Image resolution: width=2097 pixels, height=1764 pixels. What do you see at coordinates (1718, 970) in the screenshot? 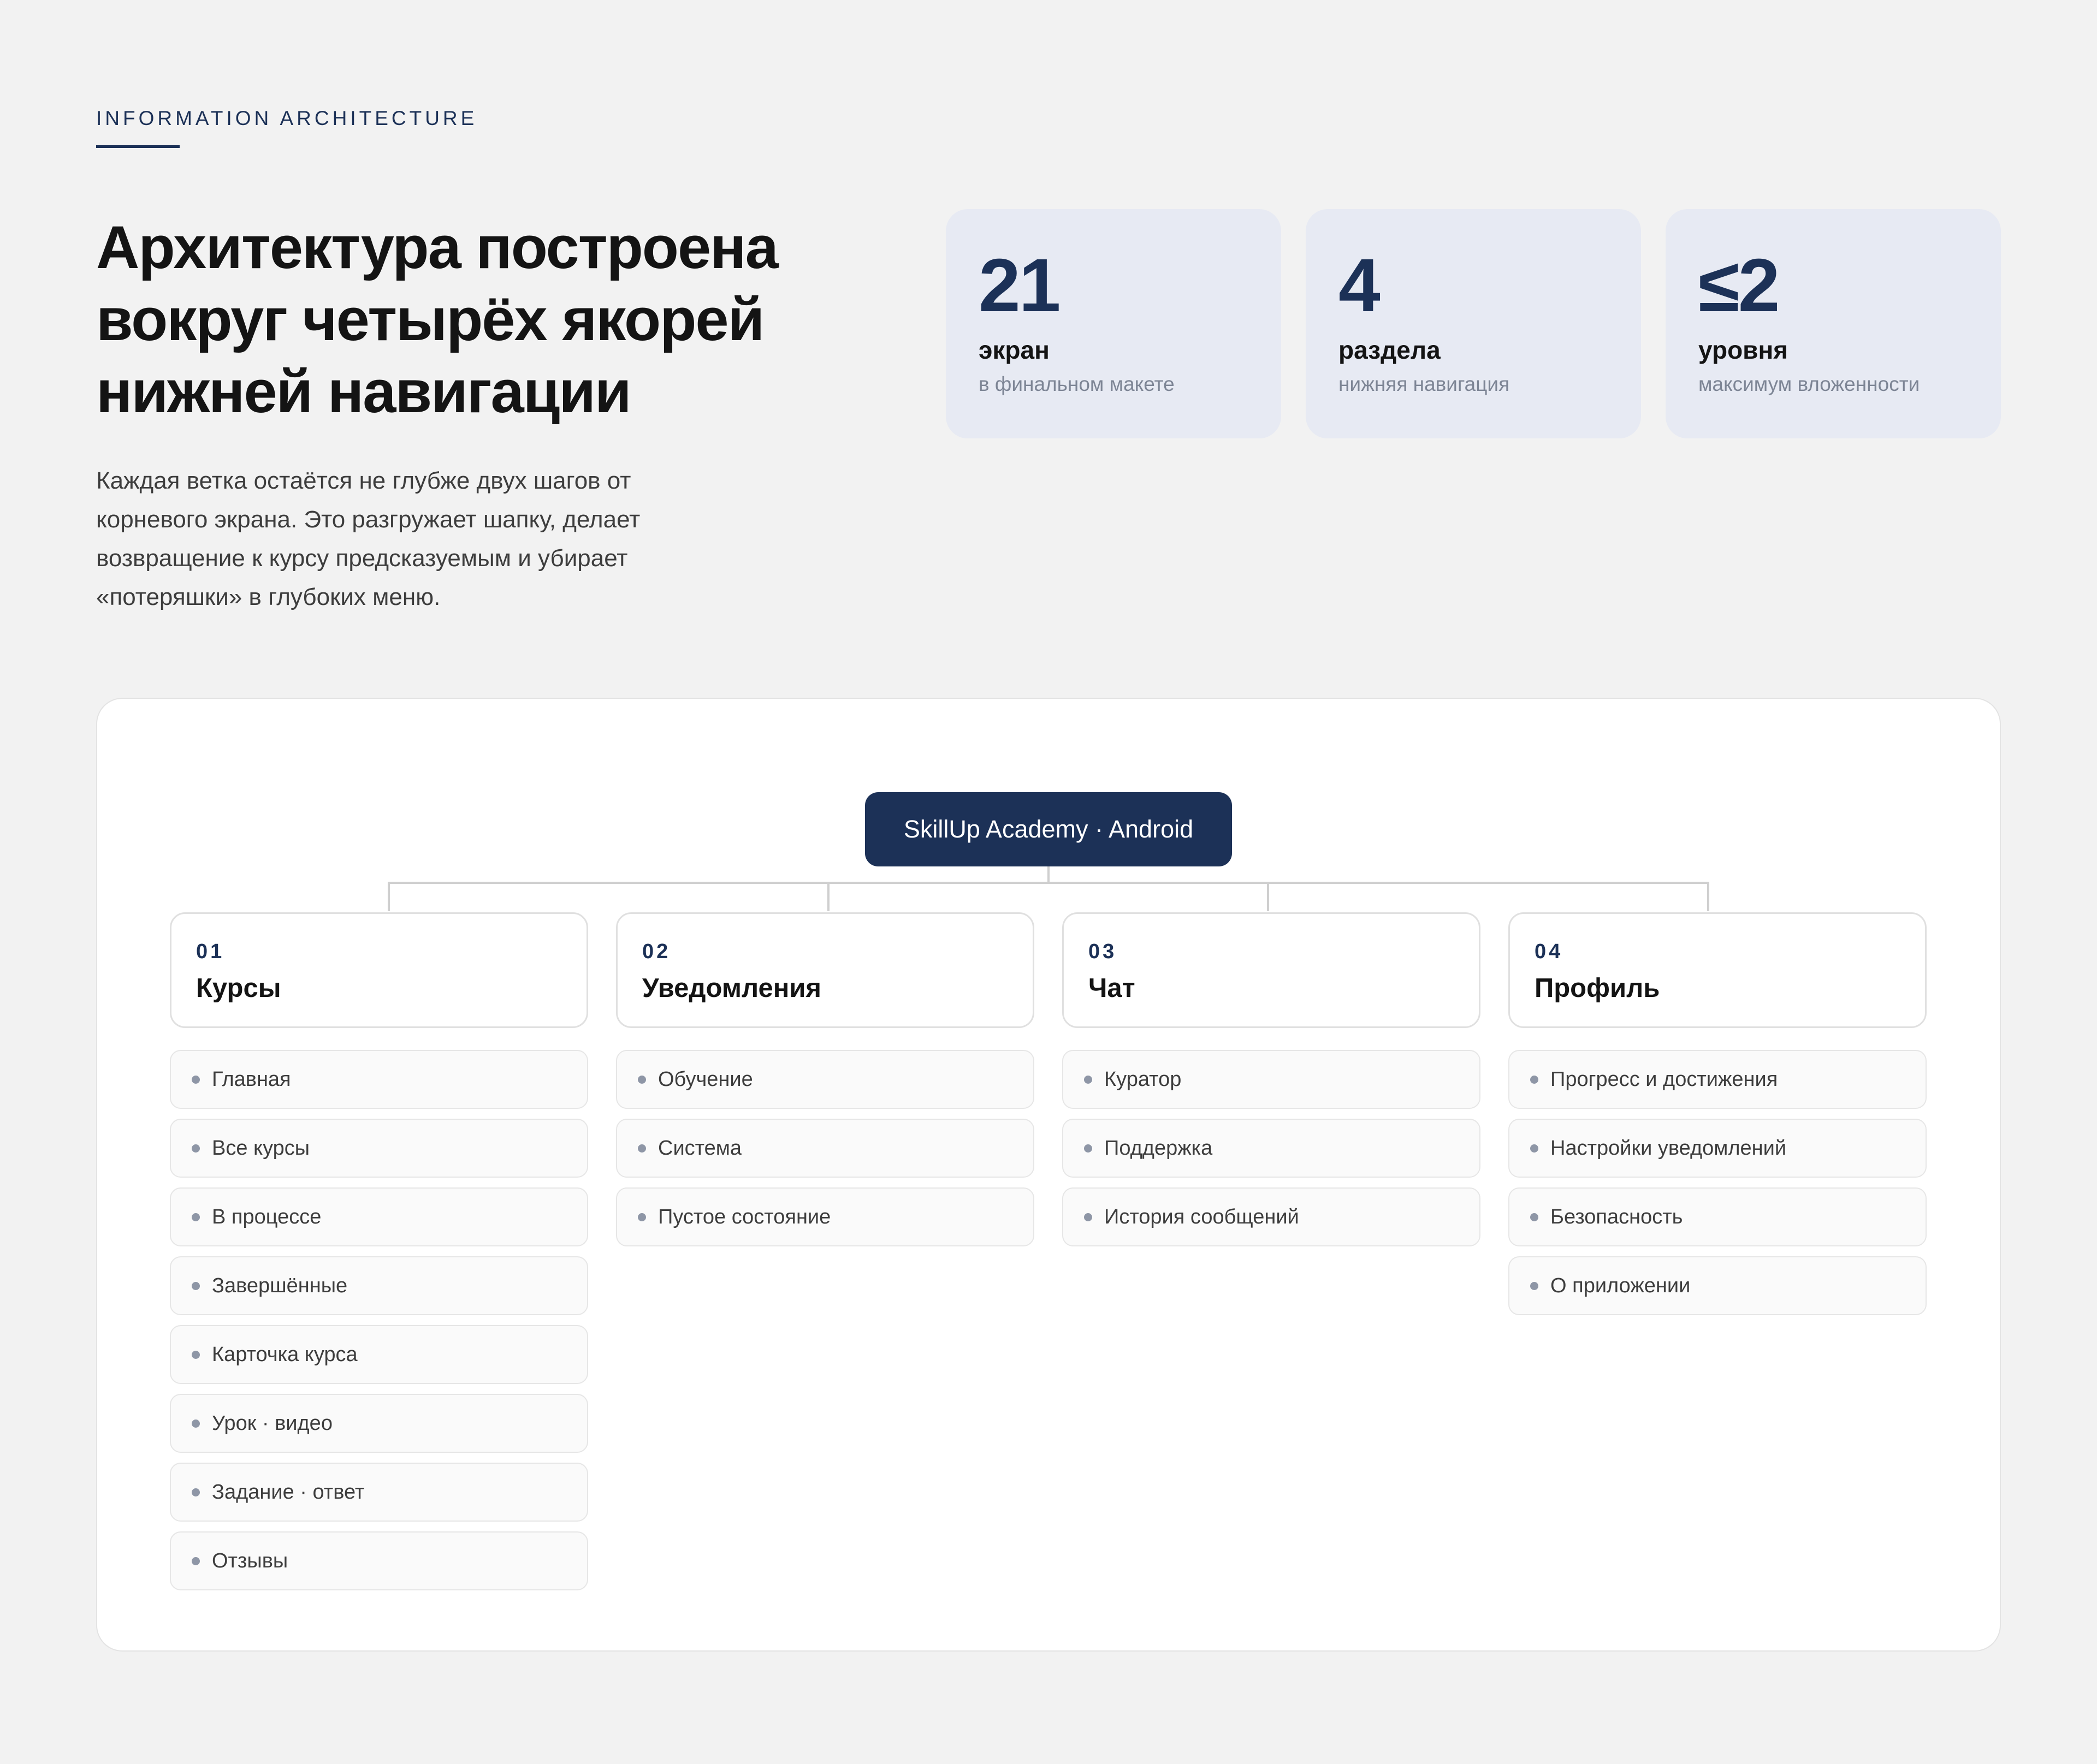
I see `section-header: 04 Профиль` at bounding box center [1718, 970].